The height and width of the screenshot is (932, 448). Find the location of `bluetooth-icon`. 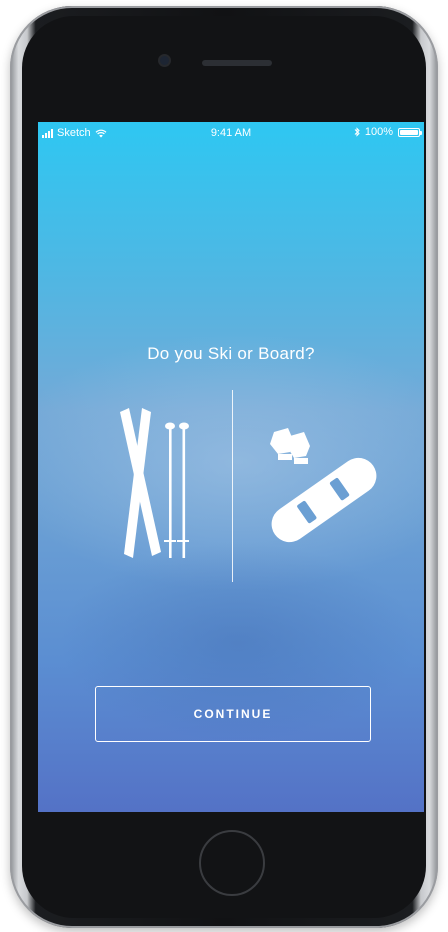

bluetooth-icon is located at coordinates (357, 132).